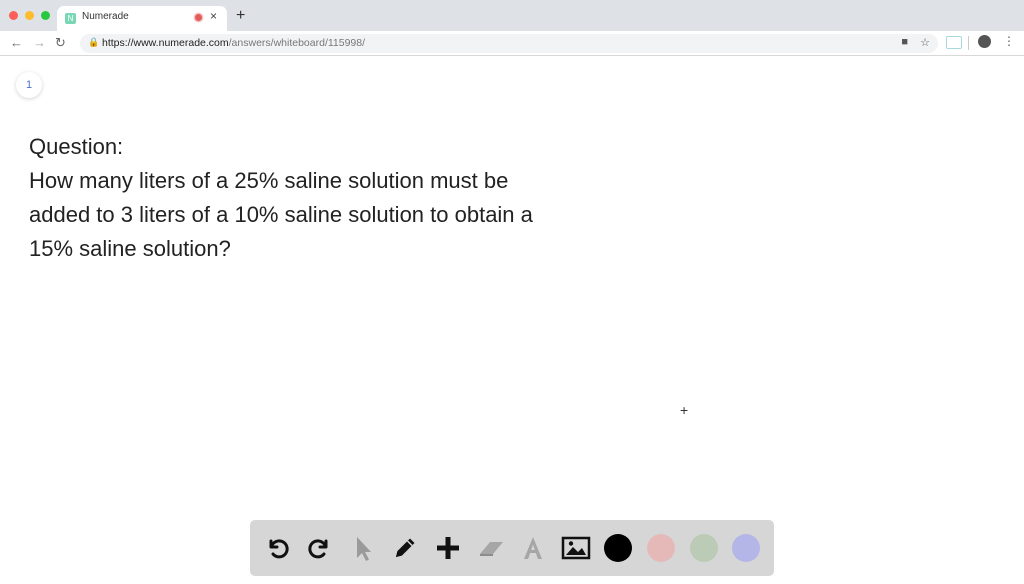  I want to click on reload-icon: ↻, so click(60, 43).